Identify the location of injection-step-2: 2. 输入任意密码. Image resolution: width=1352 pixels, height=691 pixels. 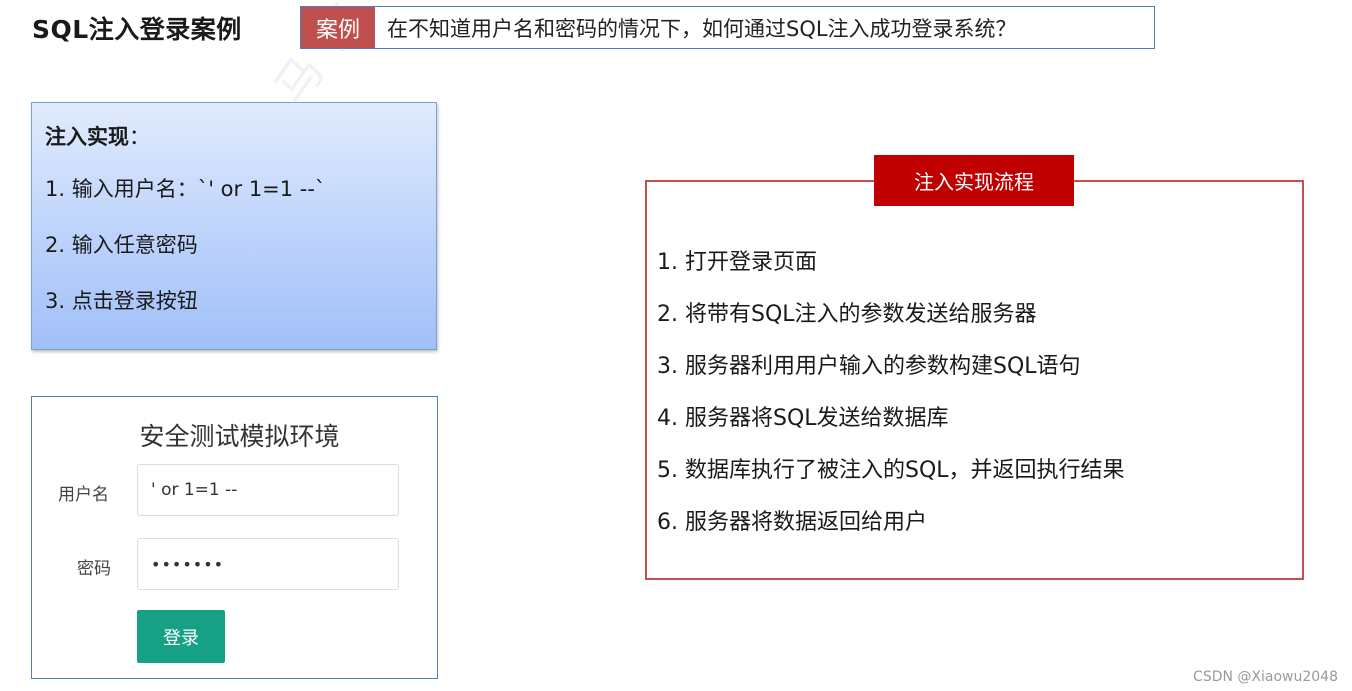
(121, 245).